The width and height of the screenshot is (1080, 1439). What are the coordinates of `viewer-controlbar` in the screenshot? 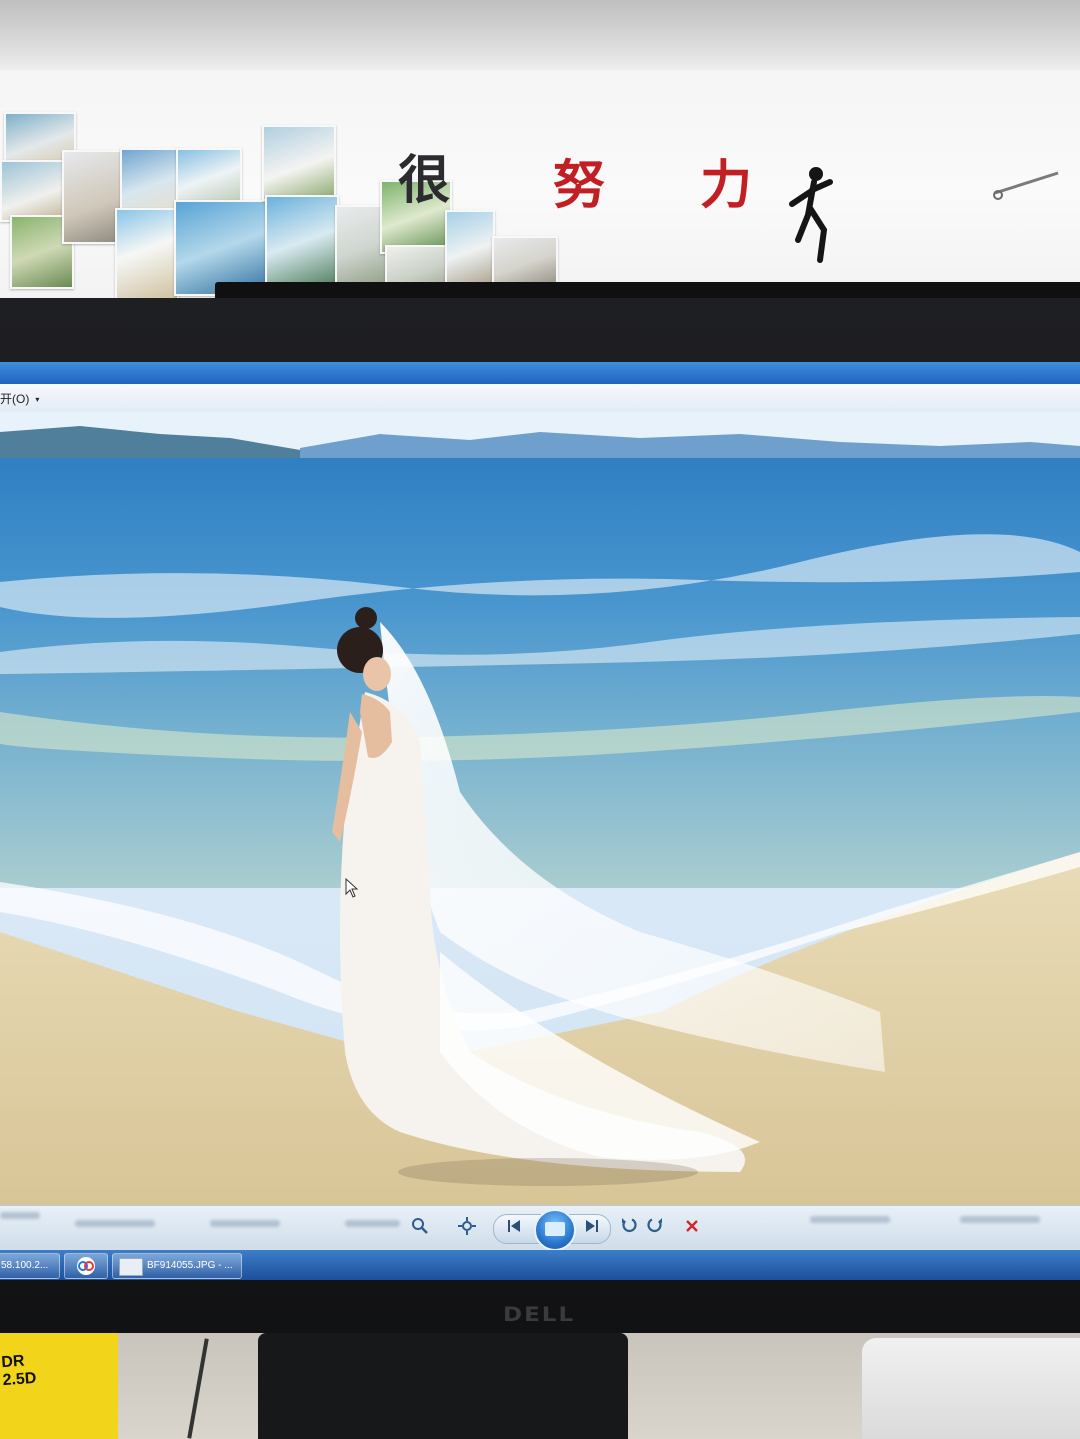 It's located at (540, 1228).